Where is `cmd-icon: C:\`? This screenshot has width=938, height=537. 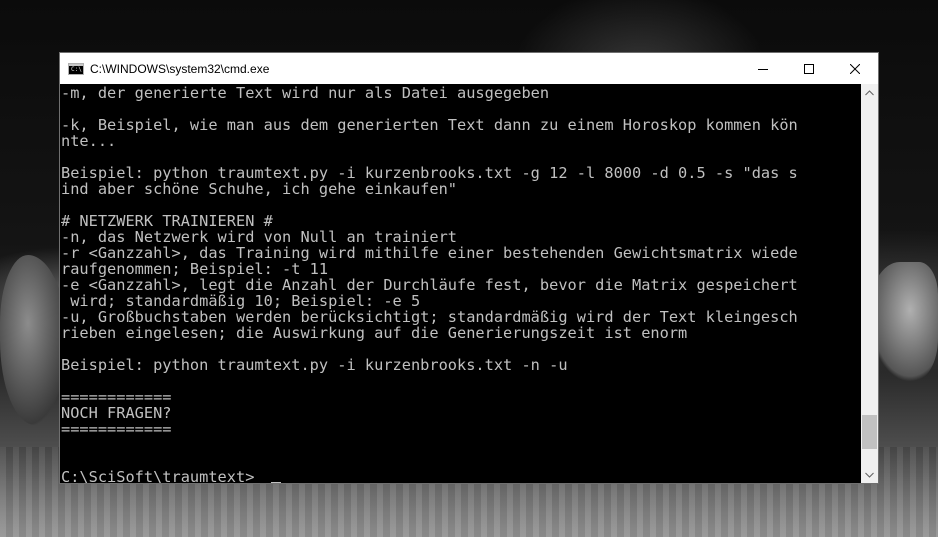 cmd-icon: C:\ is located at coordinates (76, 68).